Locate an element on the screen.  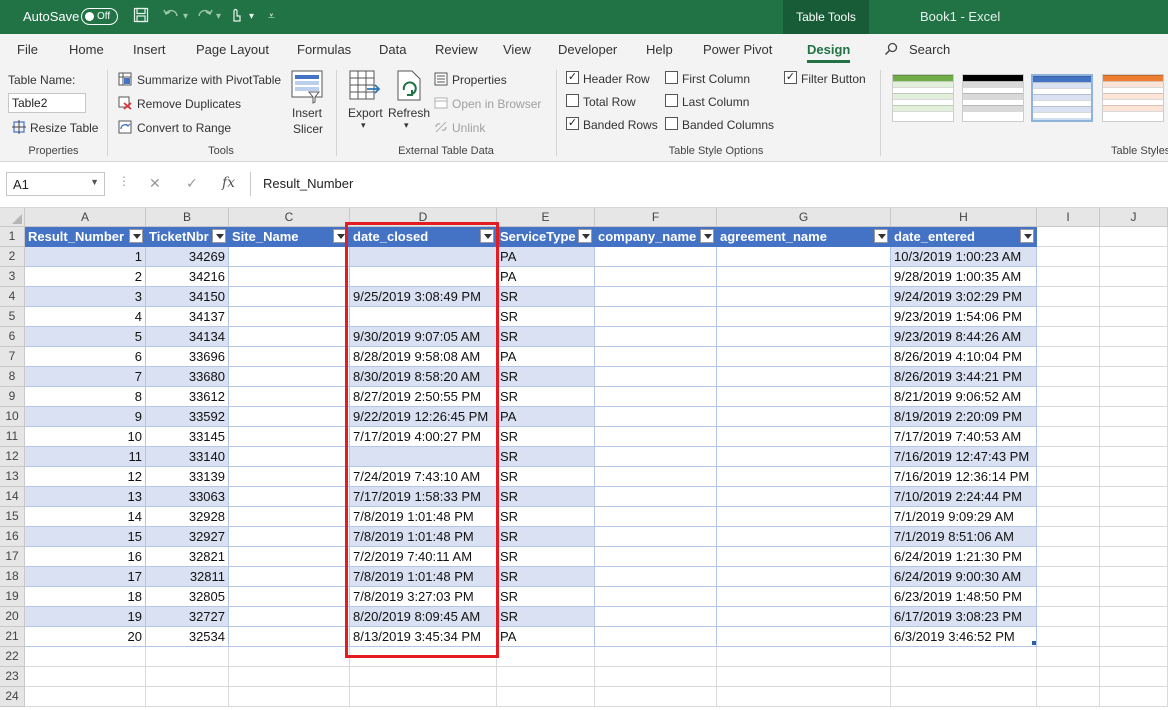
table-cell: 9/23/2019 1:54:06 PM is located at coordinates (964, 317).